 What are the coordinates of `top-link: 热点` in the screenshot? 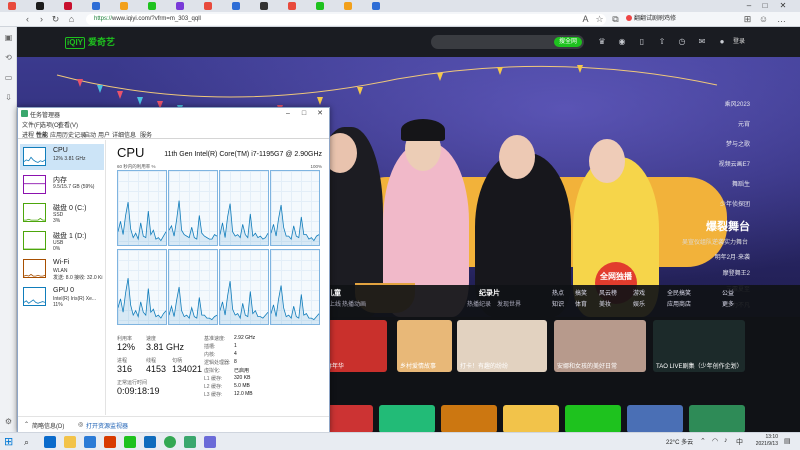 It's located at (558, 292).